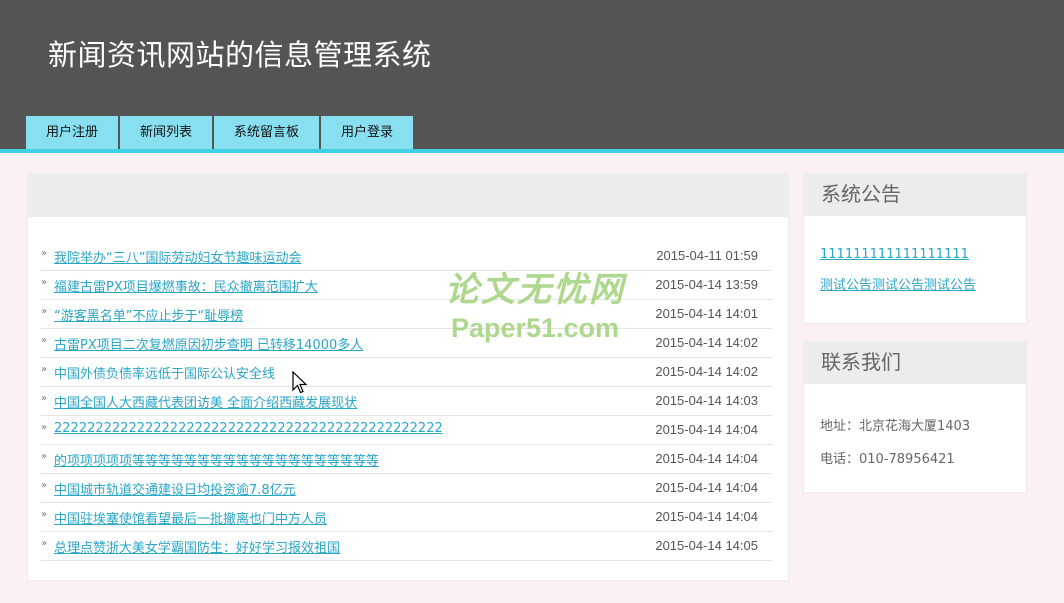 This screenshot has width=1064, height=603. What do you see at coordinates (706, 284) in the screenshot?
I see `news-date: 2015-04-14 13:59` at bounding box center [706, 284].